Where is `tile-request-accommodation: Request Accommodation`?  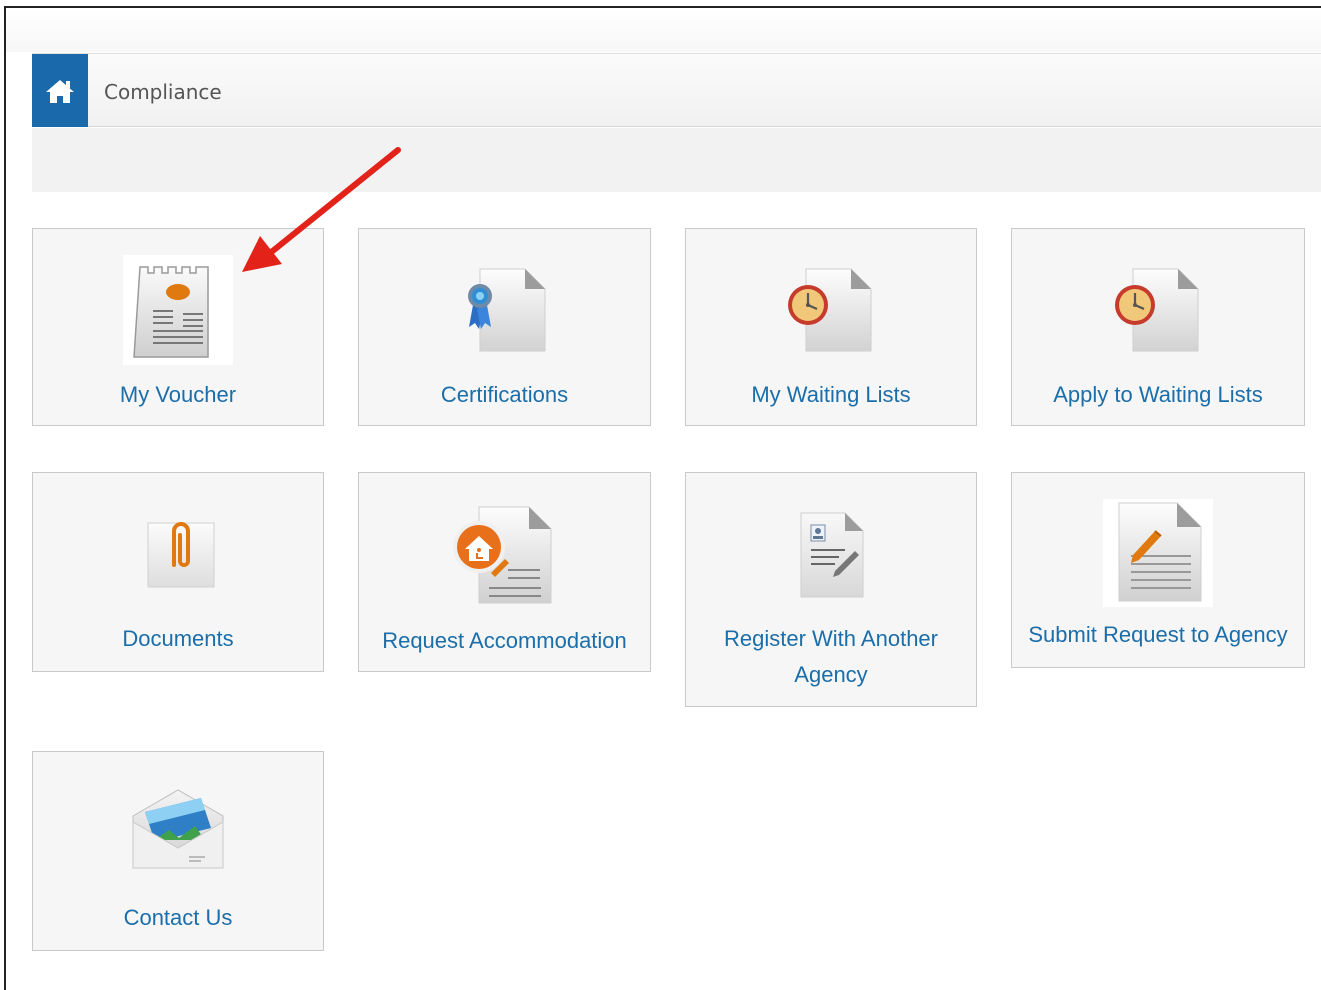 tile-request-accommodation: Request Accommodation is located at coordinates (504, 572).